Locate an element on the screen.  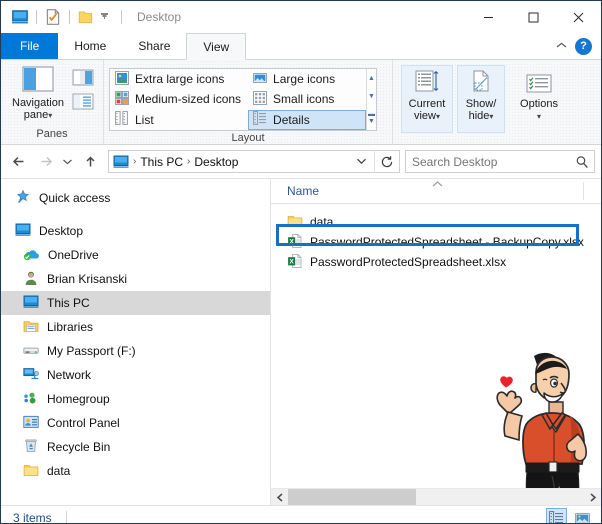
svg-text: X is located at coordinates (291, 241).